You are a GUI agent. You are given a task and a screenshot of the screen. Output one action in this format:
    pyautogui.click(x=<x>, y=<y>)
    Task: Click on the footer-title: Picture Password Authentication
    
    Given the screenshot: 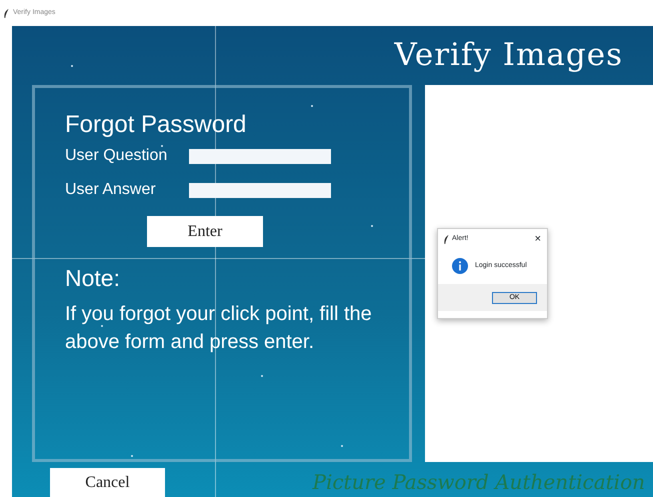 What is the action you would take?
    pyautogui.click(x=478, y=482)
    